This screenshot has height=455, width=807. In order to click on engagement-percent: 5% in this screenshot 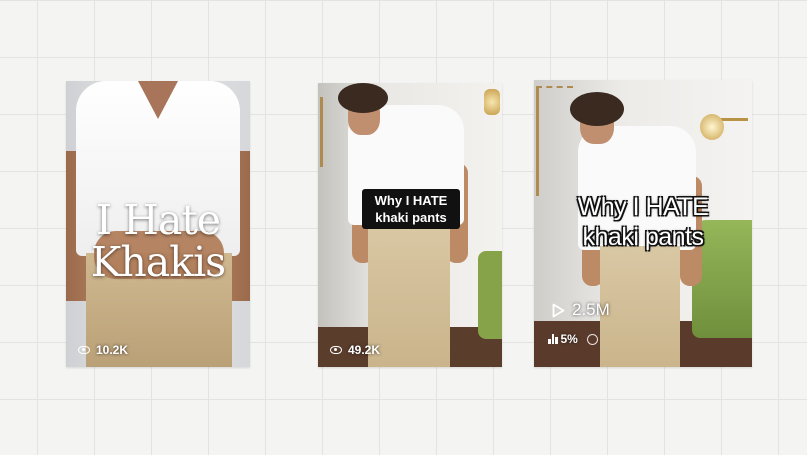, I will do `click(569, 339)`.